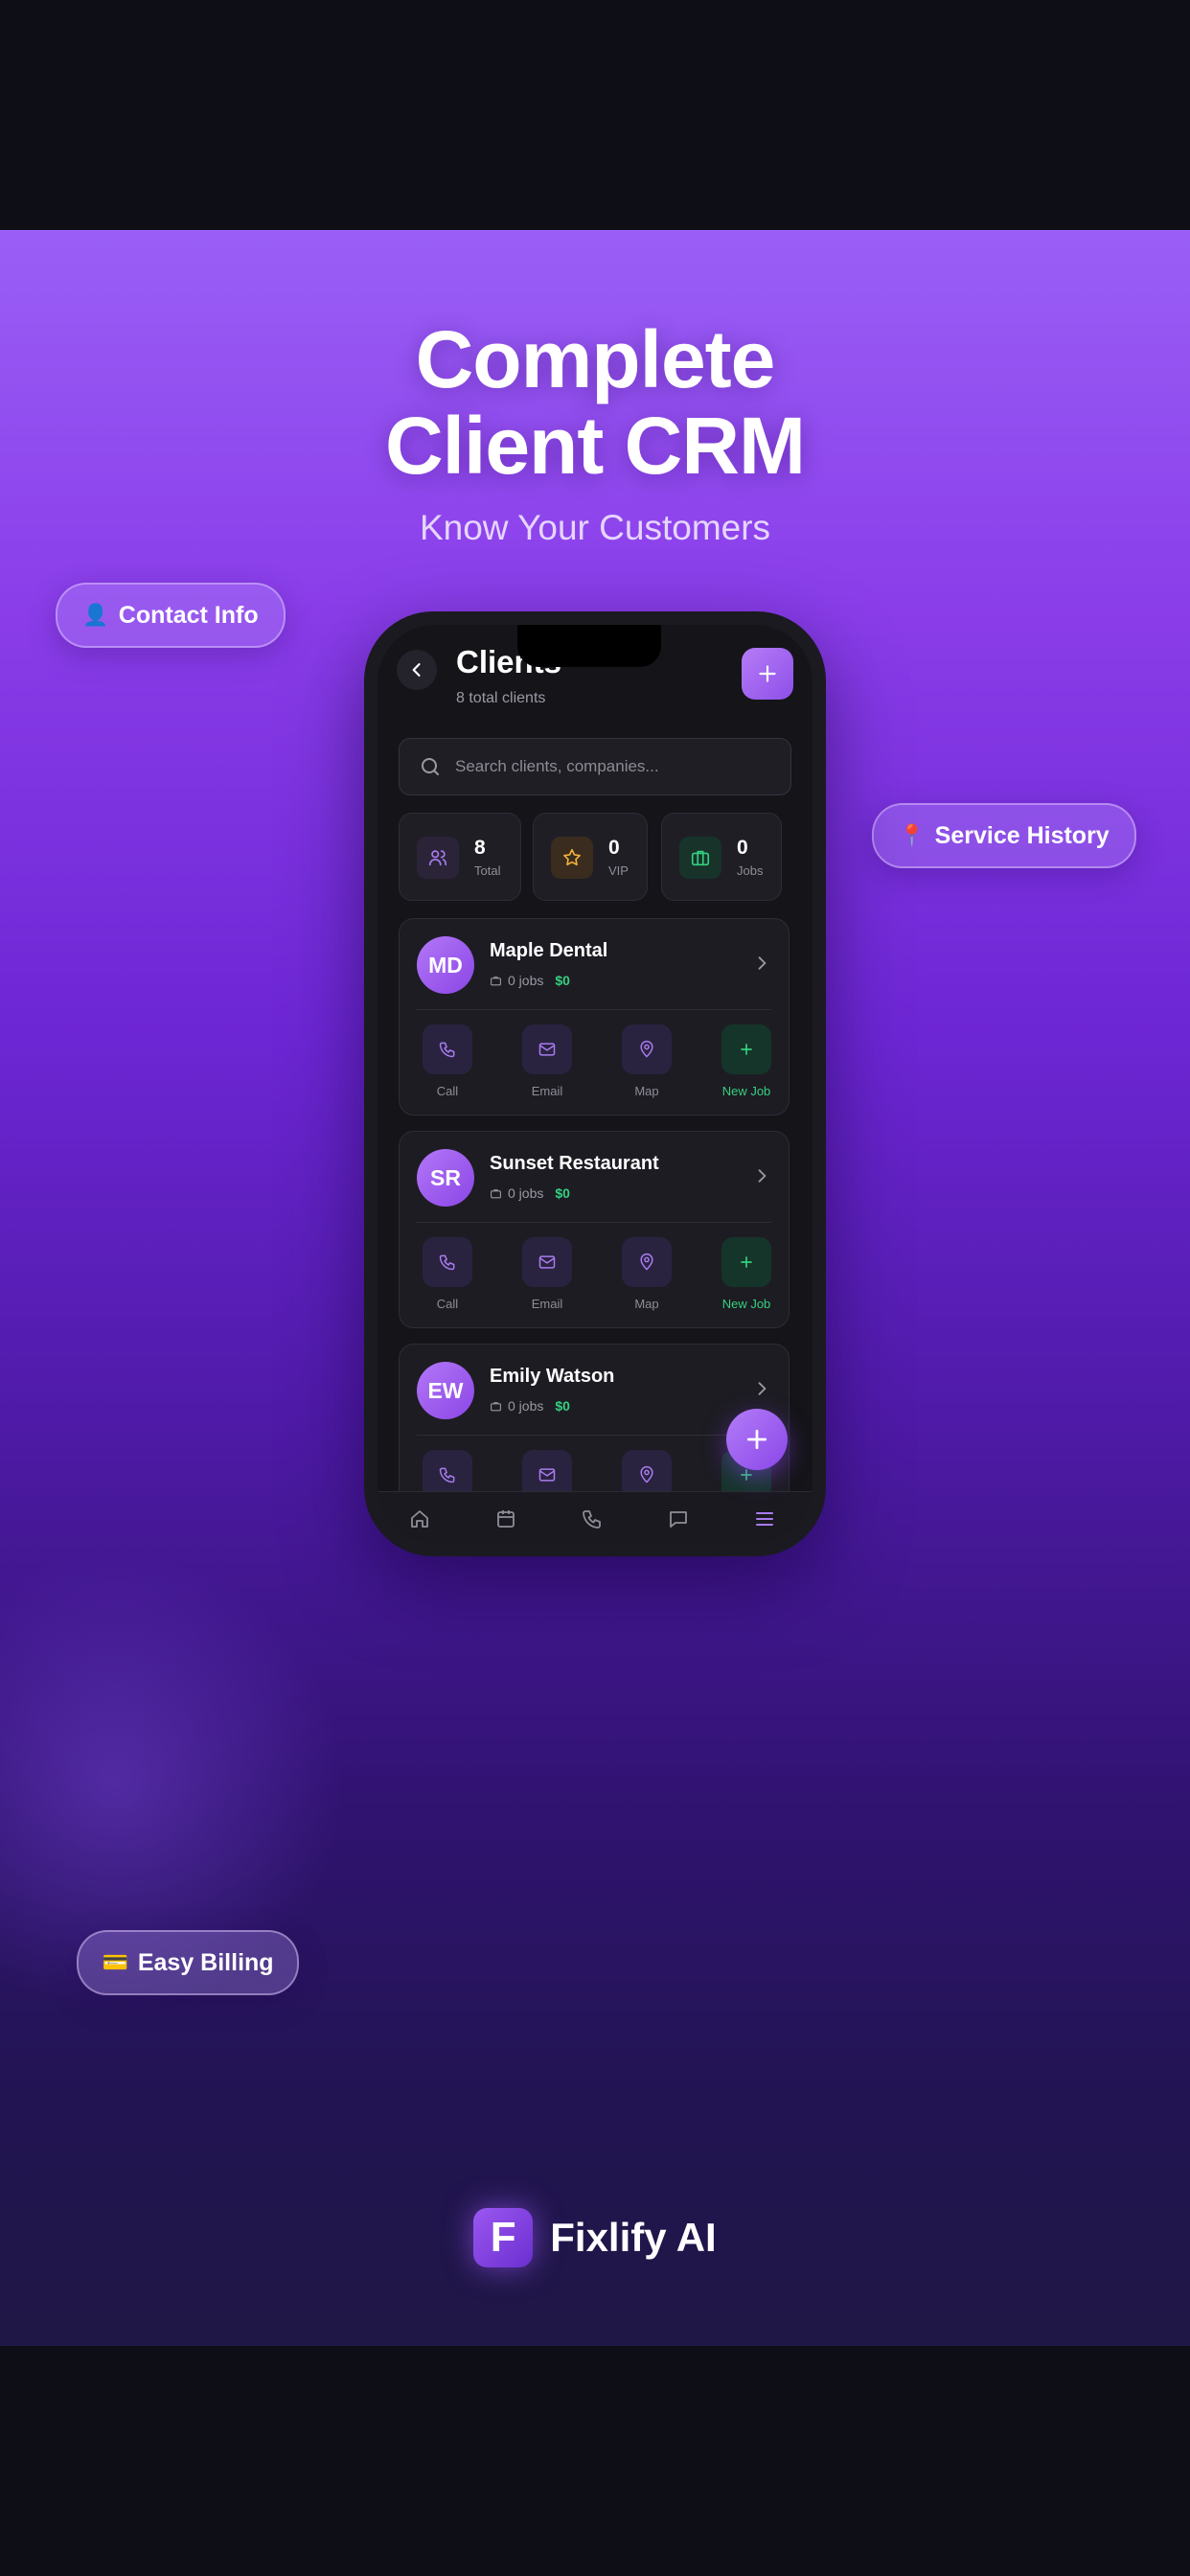 The image size is (1190, 2576). I want to click on users-icon, so click(438, 858).